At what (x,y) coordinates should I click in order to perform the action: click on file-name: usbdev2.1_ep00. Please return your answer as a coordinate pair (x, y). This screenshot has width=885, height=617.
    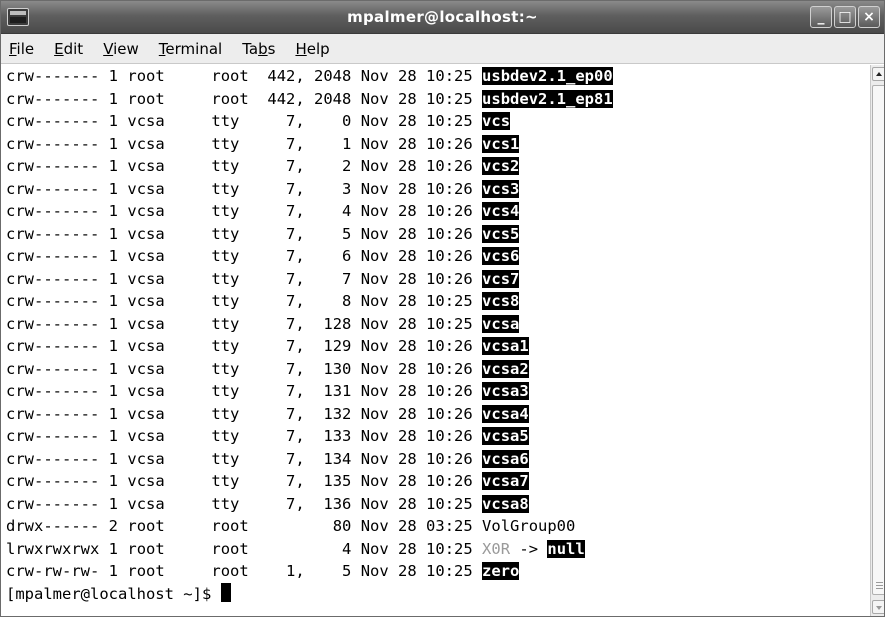
    Looking at the image, I should click on (547, 76).